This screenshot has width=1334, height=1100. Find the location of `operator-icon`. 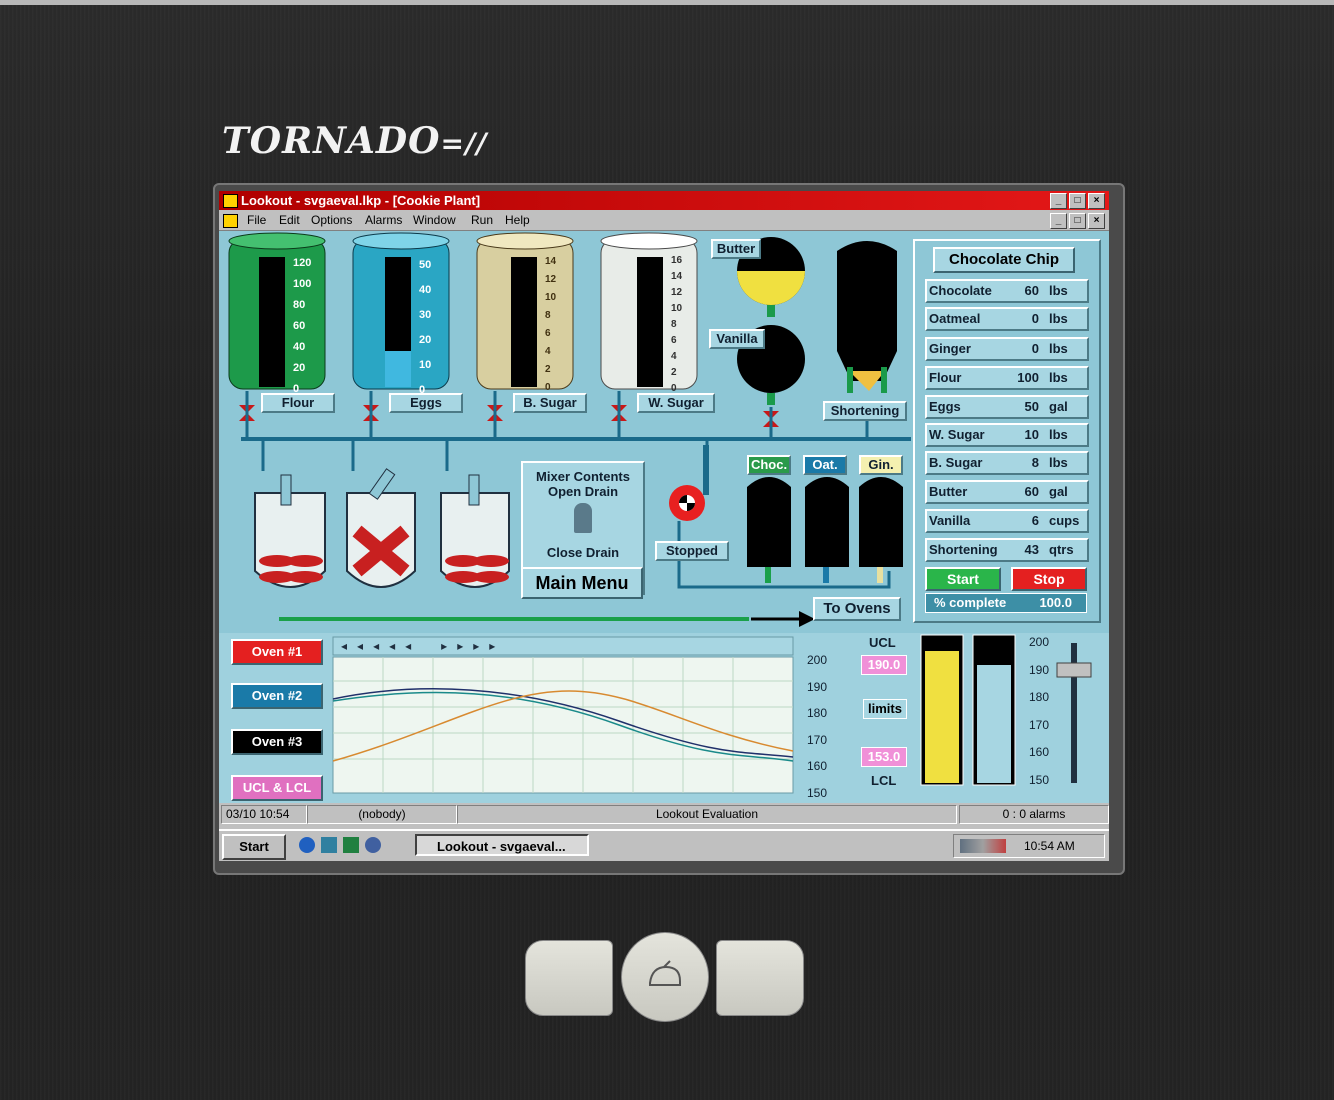

operator-icon is located at coordinates (583, 518).